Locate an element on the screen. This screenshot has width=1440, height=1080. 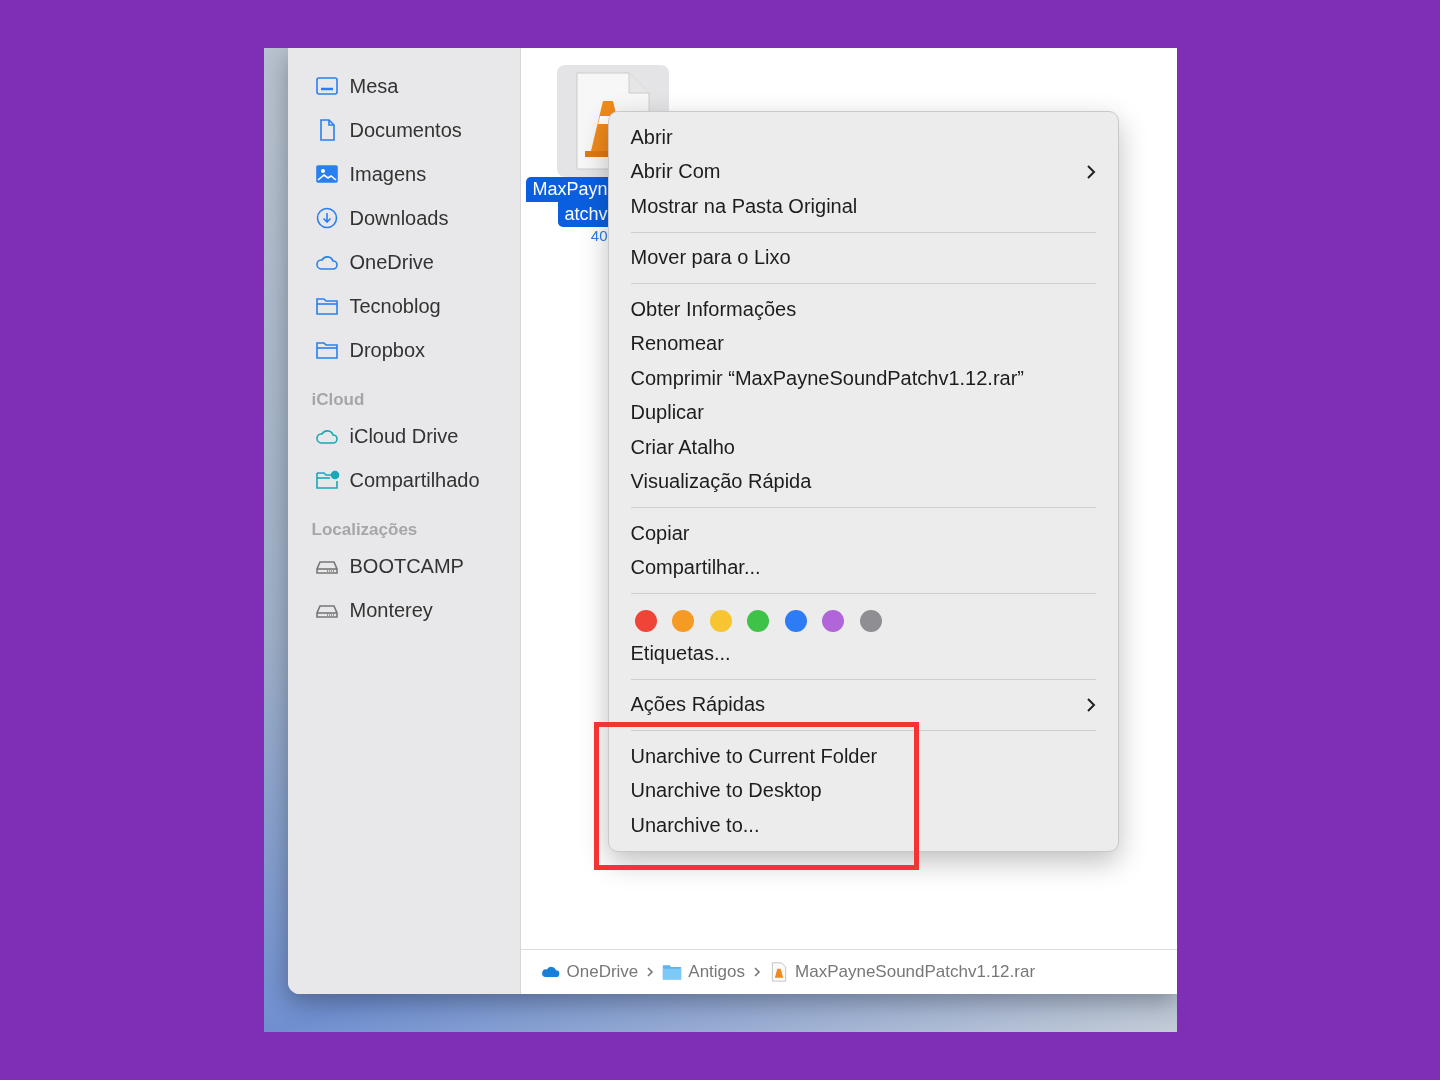
file-size: 40 is located at coordinates (599, 235).